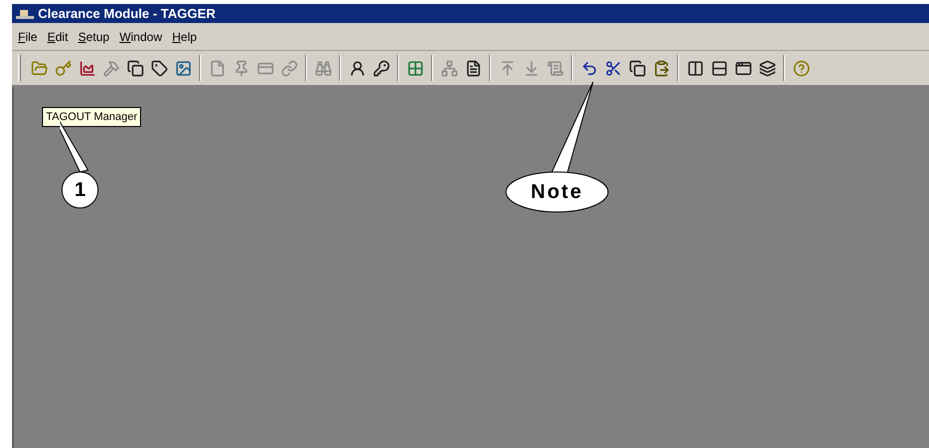  What do you see at coordinates (25, 14) in the screenshot?
I see `app-icon` at bounding box center [25, 14].